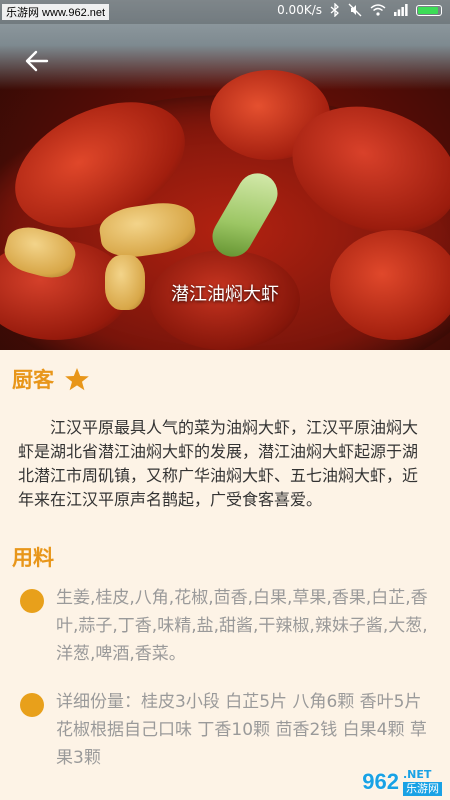 This screenshot has width=450, height=800. What do you see at coordinates (380, 781) in the screenshot?
I see `watermark-logo: 962` at bounding box center [380, 781].